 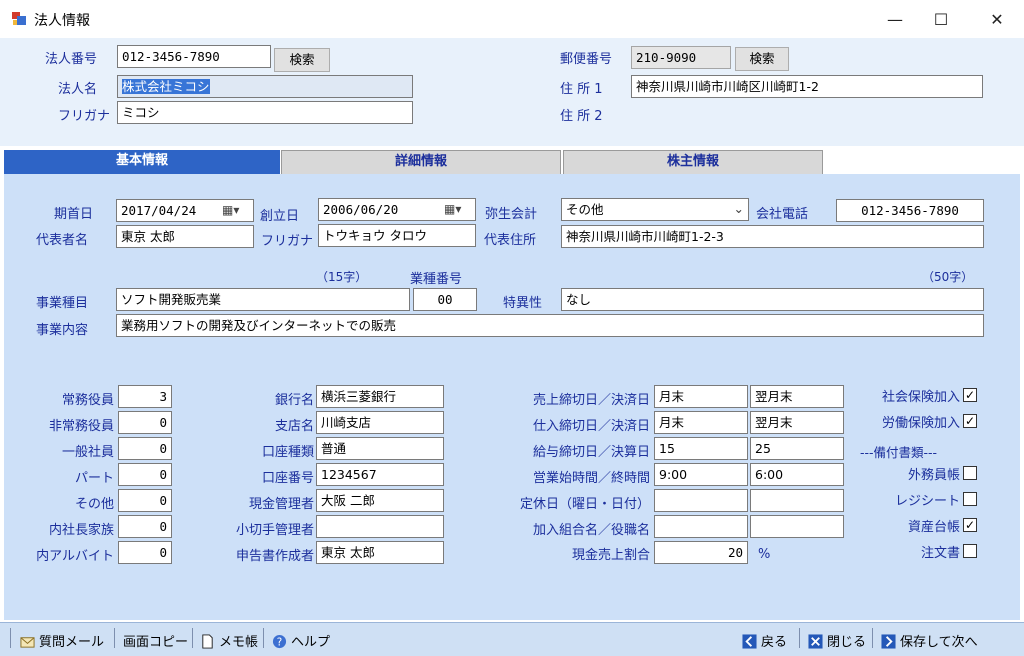 What do you see at coordinates (194, 56) in the screenshot?
I see `corp-no-input: 012-3456-7890` at bounding box center [194, 56].